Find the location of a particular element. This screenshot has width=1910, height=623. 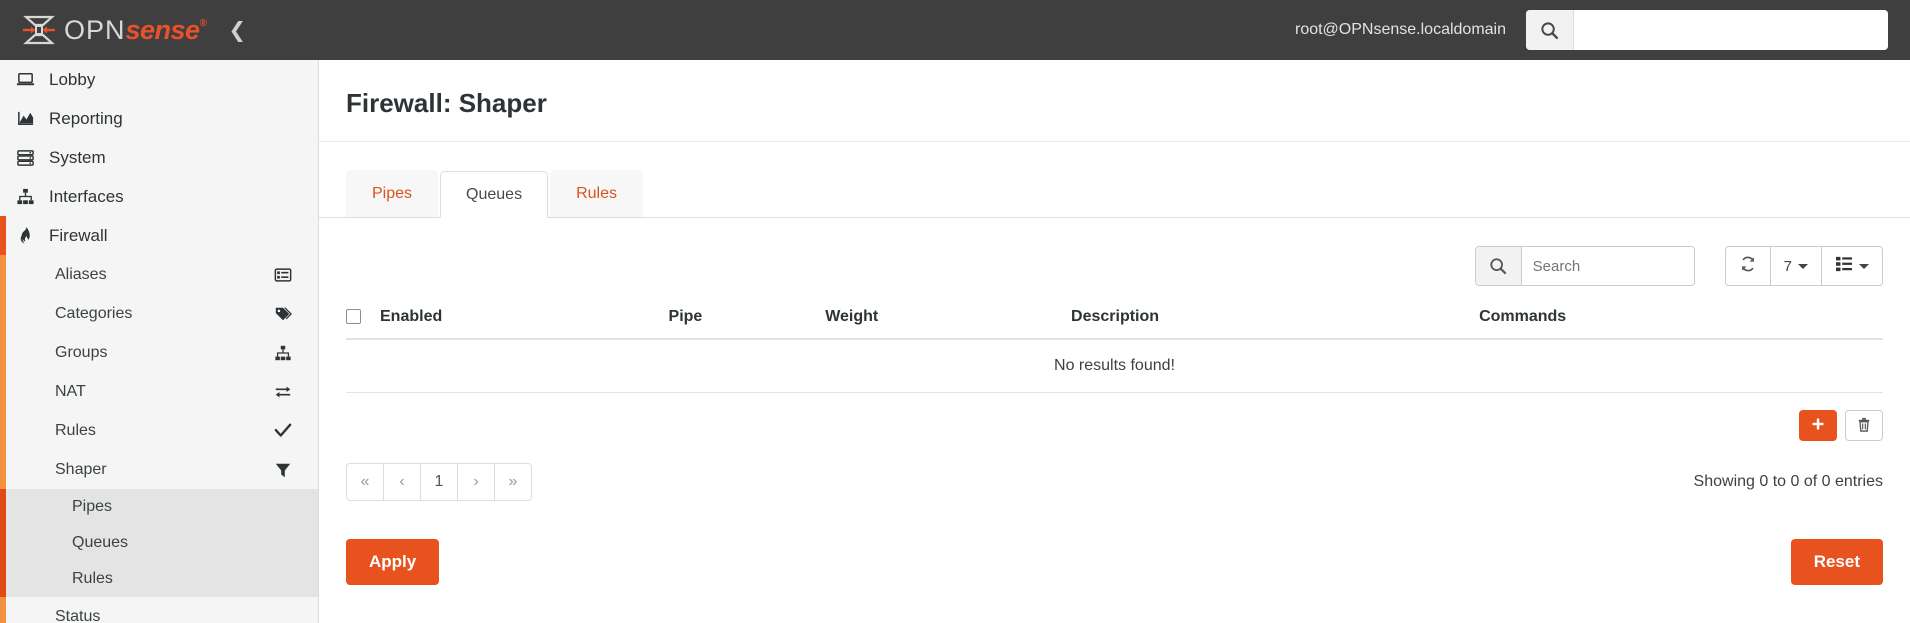

tab-queues: Queues is located at coordinates (494, 195).